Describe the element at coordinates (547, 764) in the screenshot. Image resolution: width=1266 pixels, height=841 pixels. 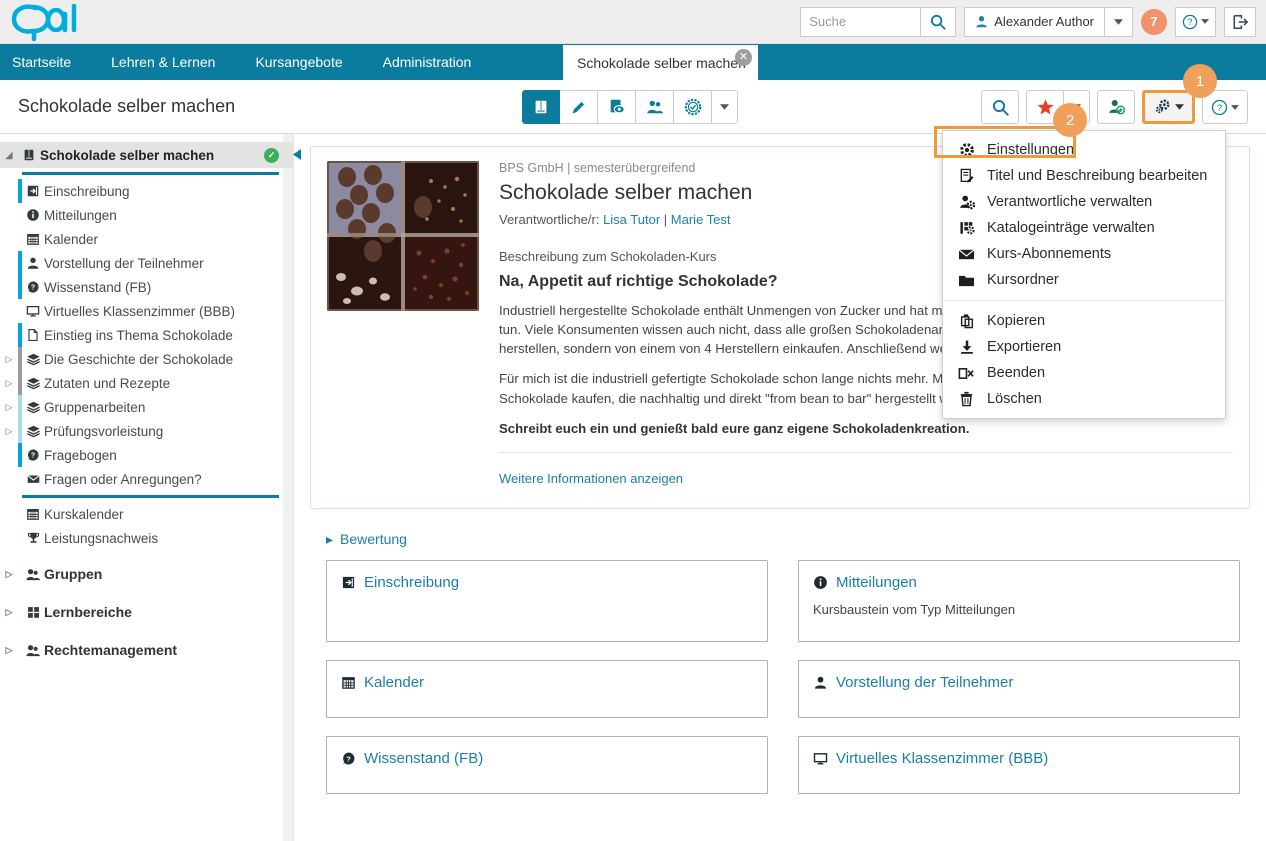
I see `tile-wissenstand: ? Wissenstand (FB)` at that location.